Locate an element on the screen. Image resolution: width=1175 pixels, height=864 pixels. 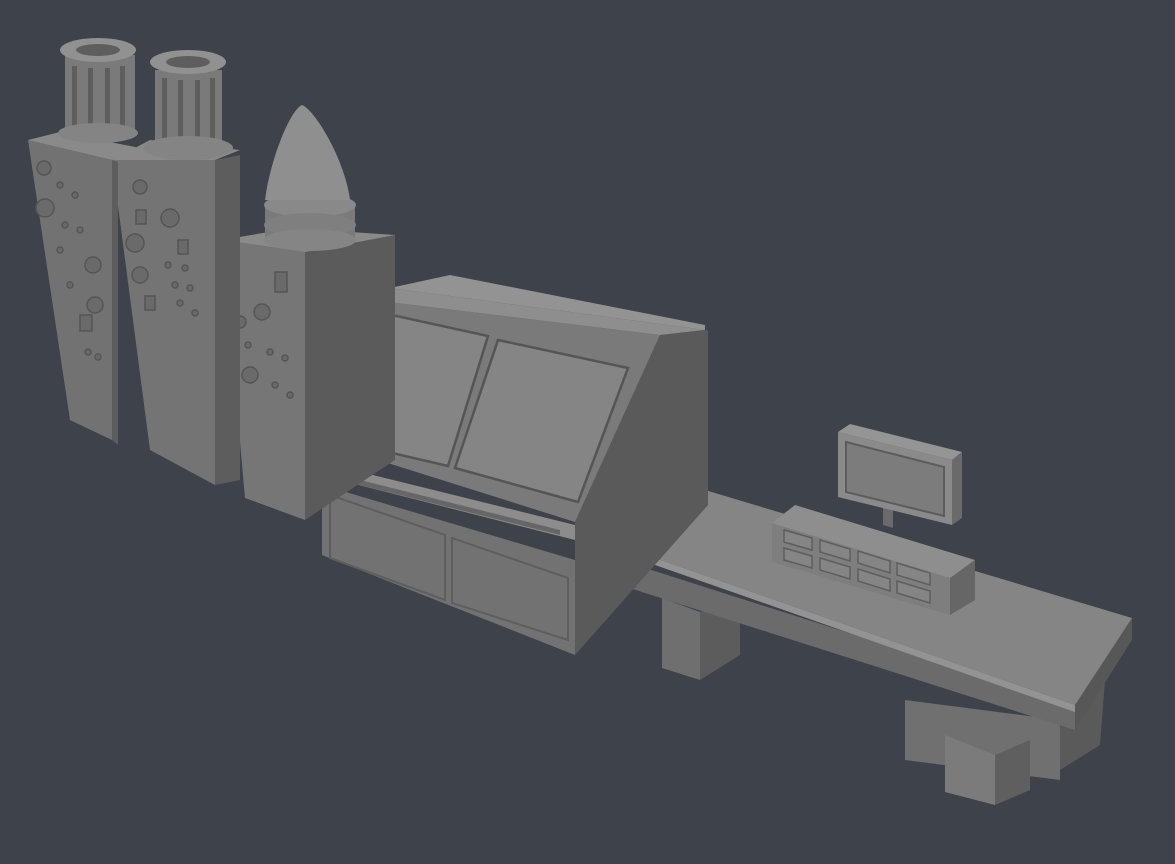
desk-monitor is located at coordinates (900, 476).